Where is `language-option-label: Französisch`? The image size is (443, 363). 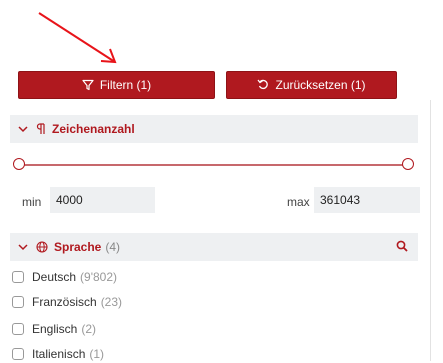
language-option-label: Französisch is located at coordinates (64, 302).